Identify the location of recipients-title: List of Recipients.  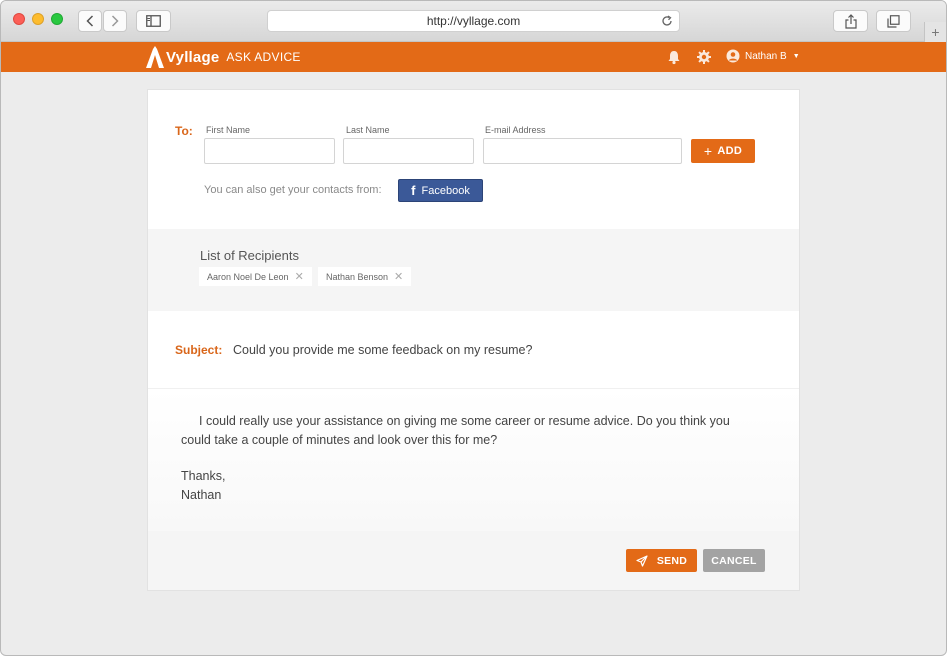
(249, 255).